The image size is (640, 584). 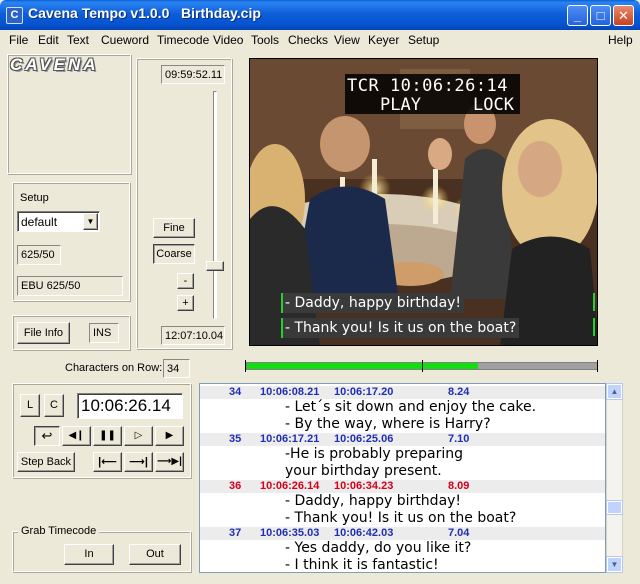 What do you see at coordinates (245, 366) in the screenshot?
I see `timeline-start-tick` at bounding box center [245, 366].